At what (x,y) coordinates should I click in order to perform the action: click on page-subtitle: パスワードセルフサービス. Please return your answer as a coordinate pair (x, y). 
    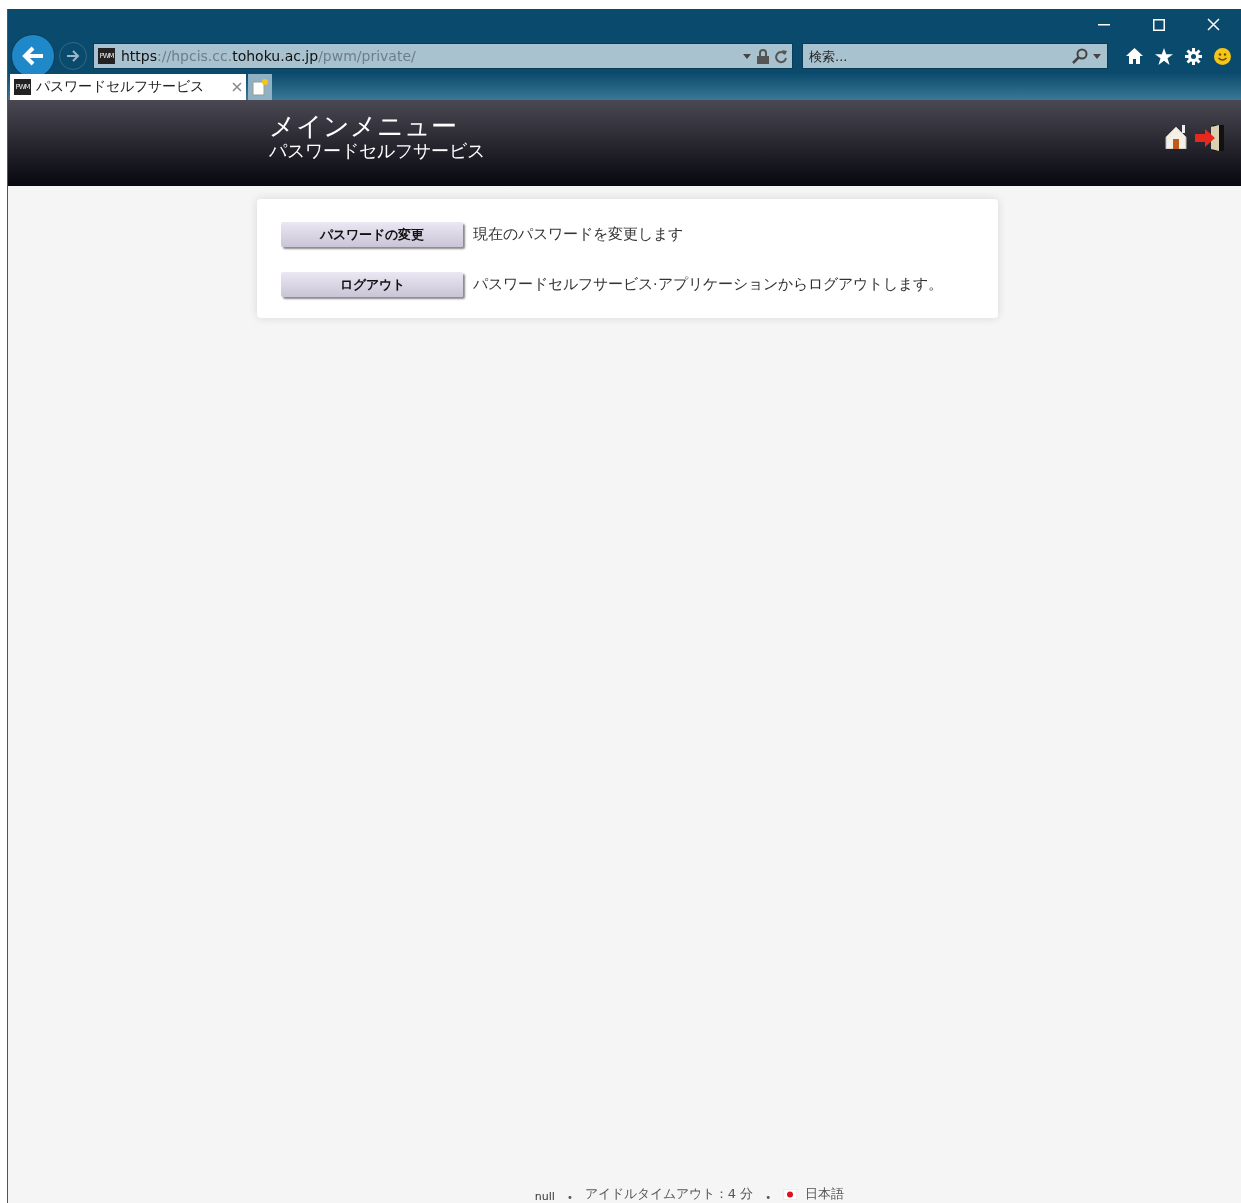
    Looking at the image, I should click on (377, 151).